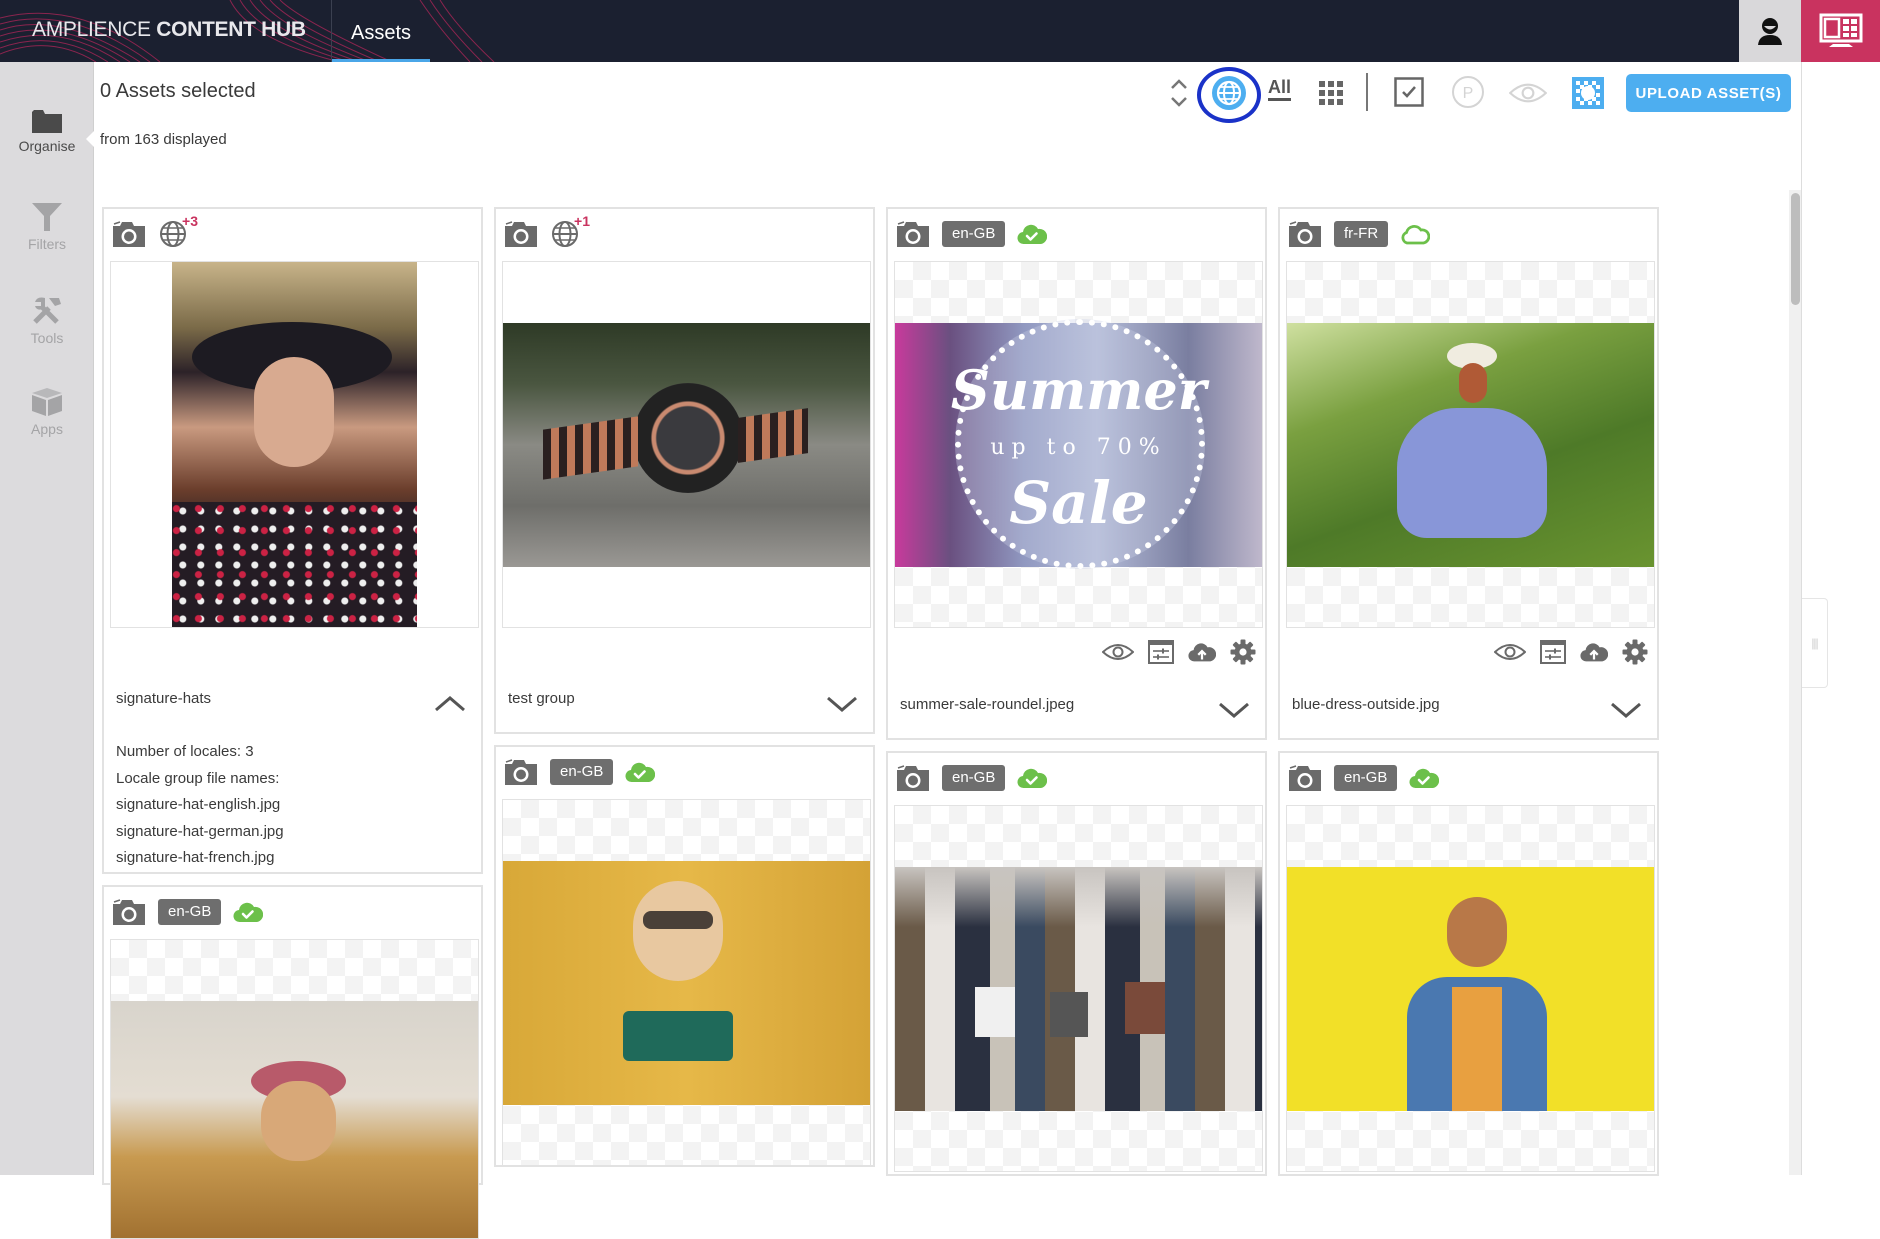 The image size is (1880, 1239). I want to click on sidebar-item-apps: Apps, so click(47, 412).